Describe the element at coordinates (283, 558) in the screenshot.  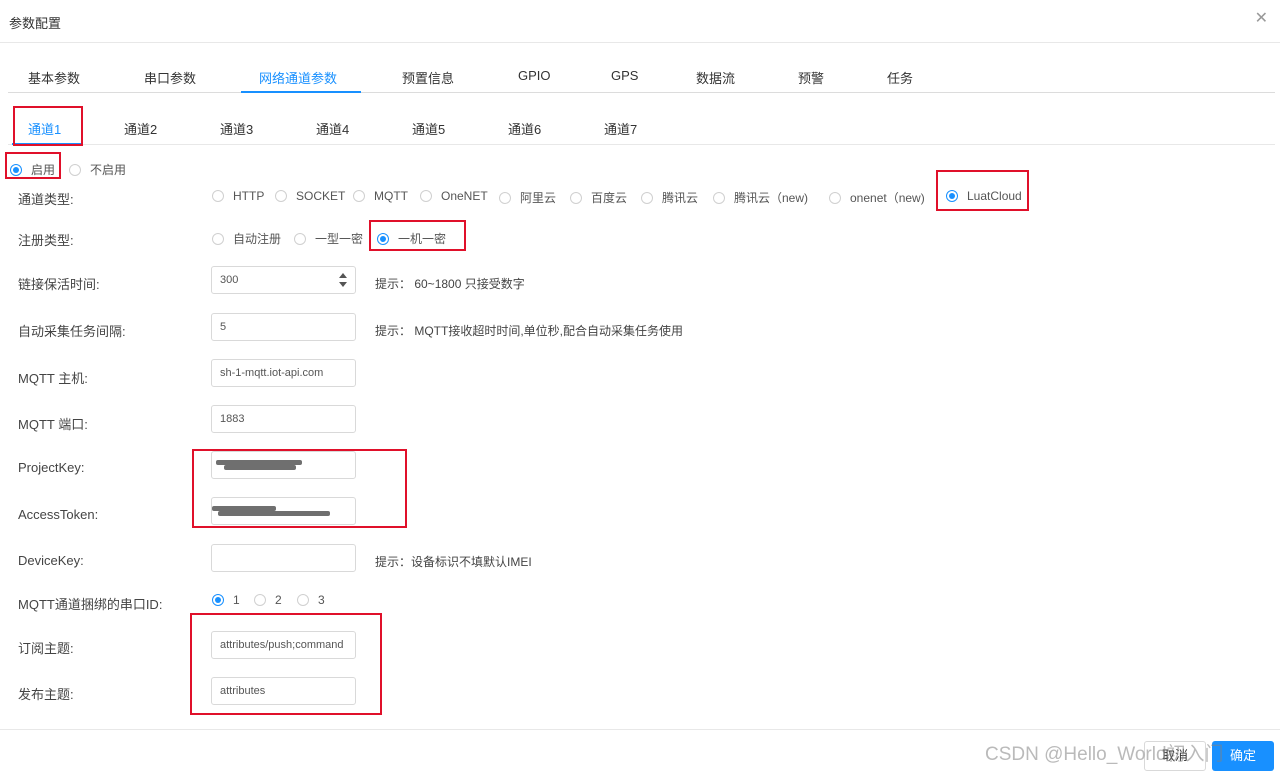
I see `device-key-input` at that location.